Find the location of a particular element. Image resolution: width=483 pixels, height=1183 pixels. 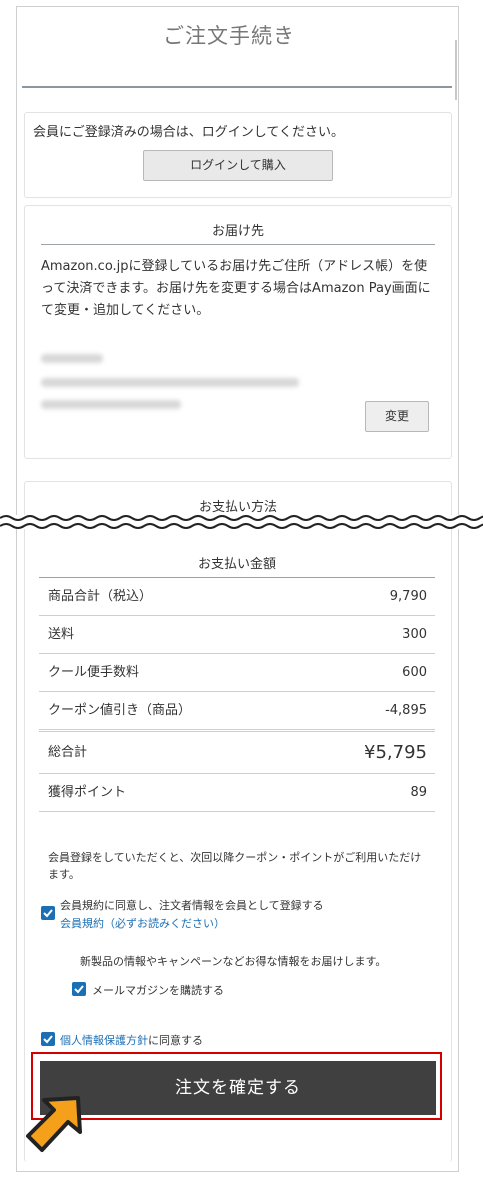

title-divider is located at coordinates (237, 87).